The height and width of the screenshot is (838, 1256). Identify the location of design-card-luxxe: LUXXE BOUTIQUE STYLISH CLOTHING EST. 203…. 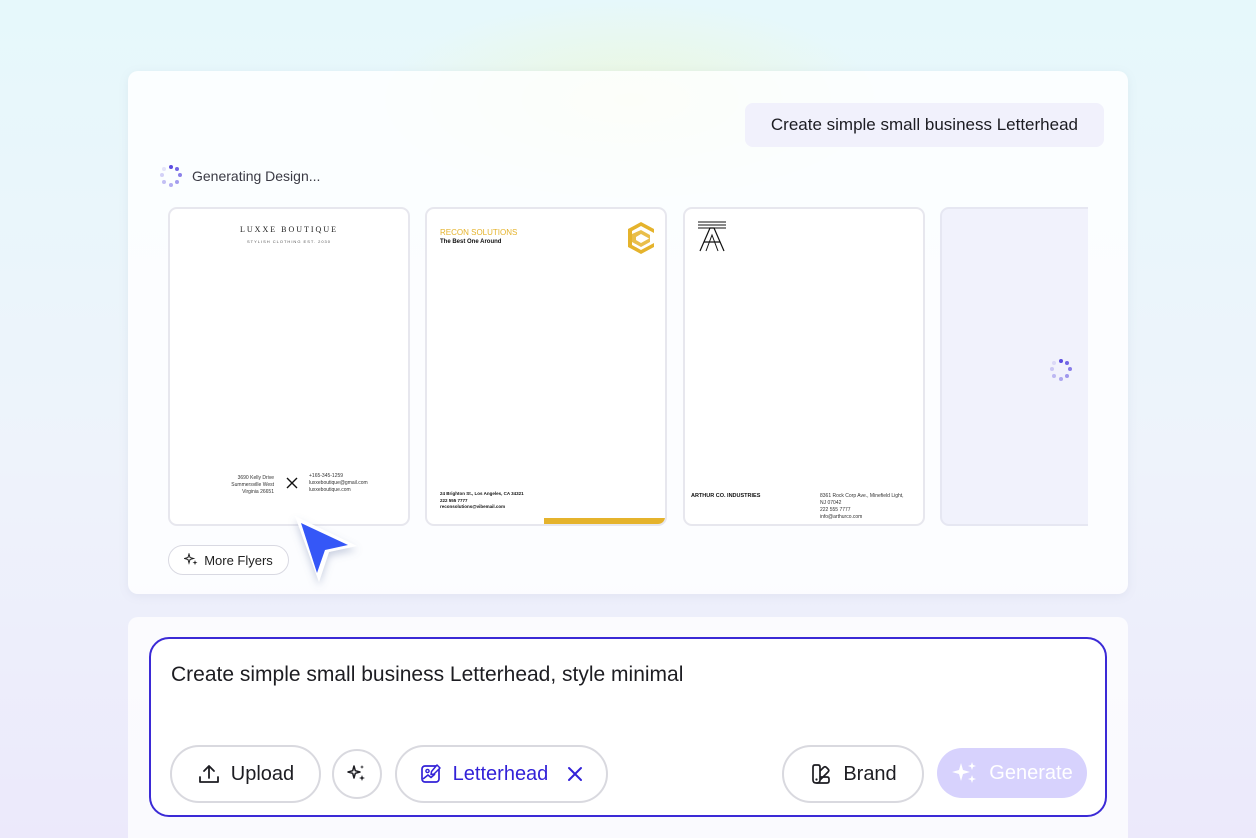
(289, 366).